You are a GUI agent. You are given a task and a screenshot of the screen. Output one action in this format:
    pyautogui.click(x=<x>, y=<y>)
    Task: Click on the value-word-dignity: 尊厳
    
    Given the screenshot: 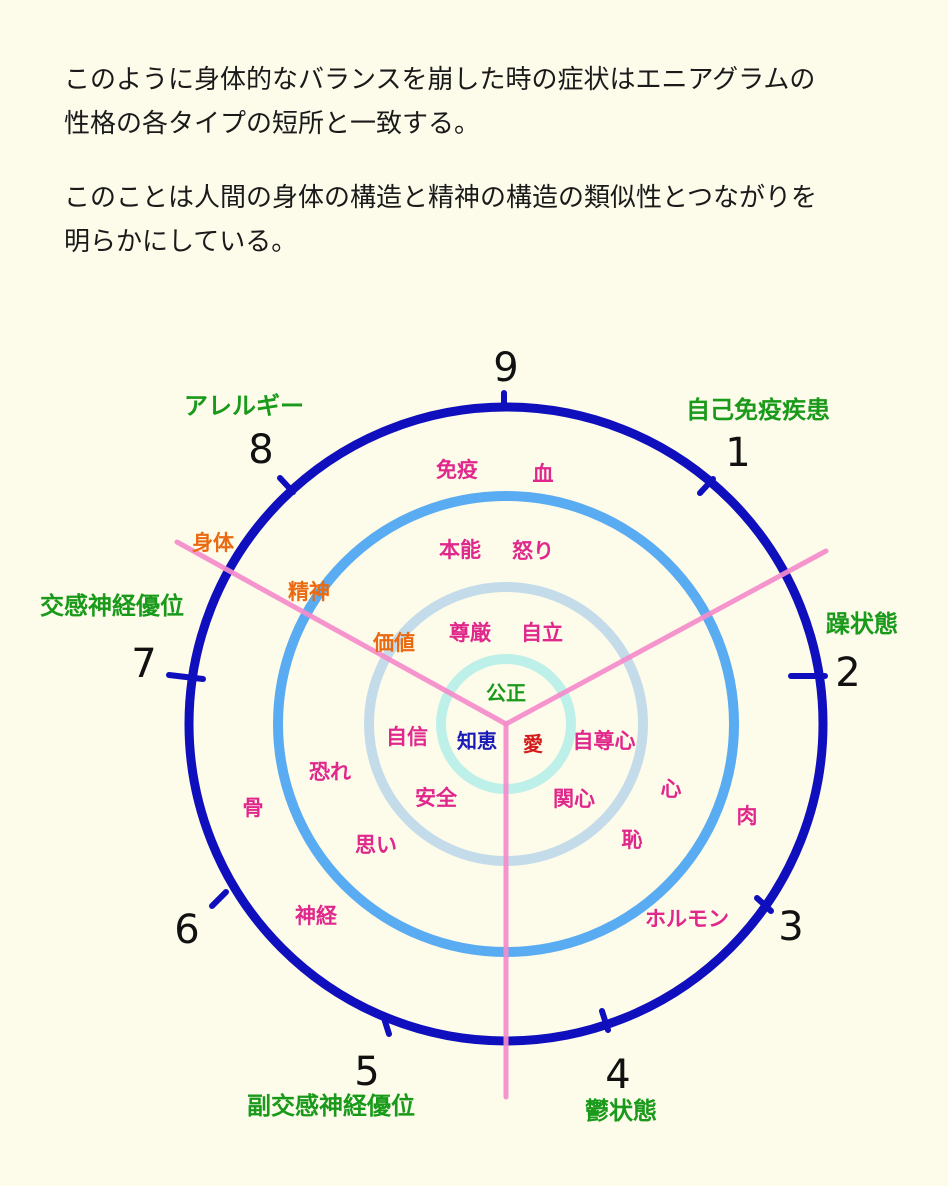 What is the action you would take?
    pyautogui.click(x=470, y=633)
    